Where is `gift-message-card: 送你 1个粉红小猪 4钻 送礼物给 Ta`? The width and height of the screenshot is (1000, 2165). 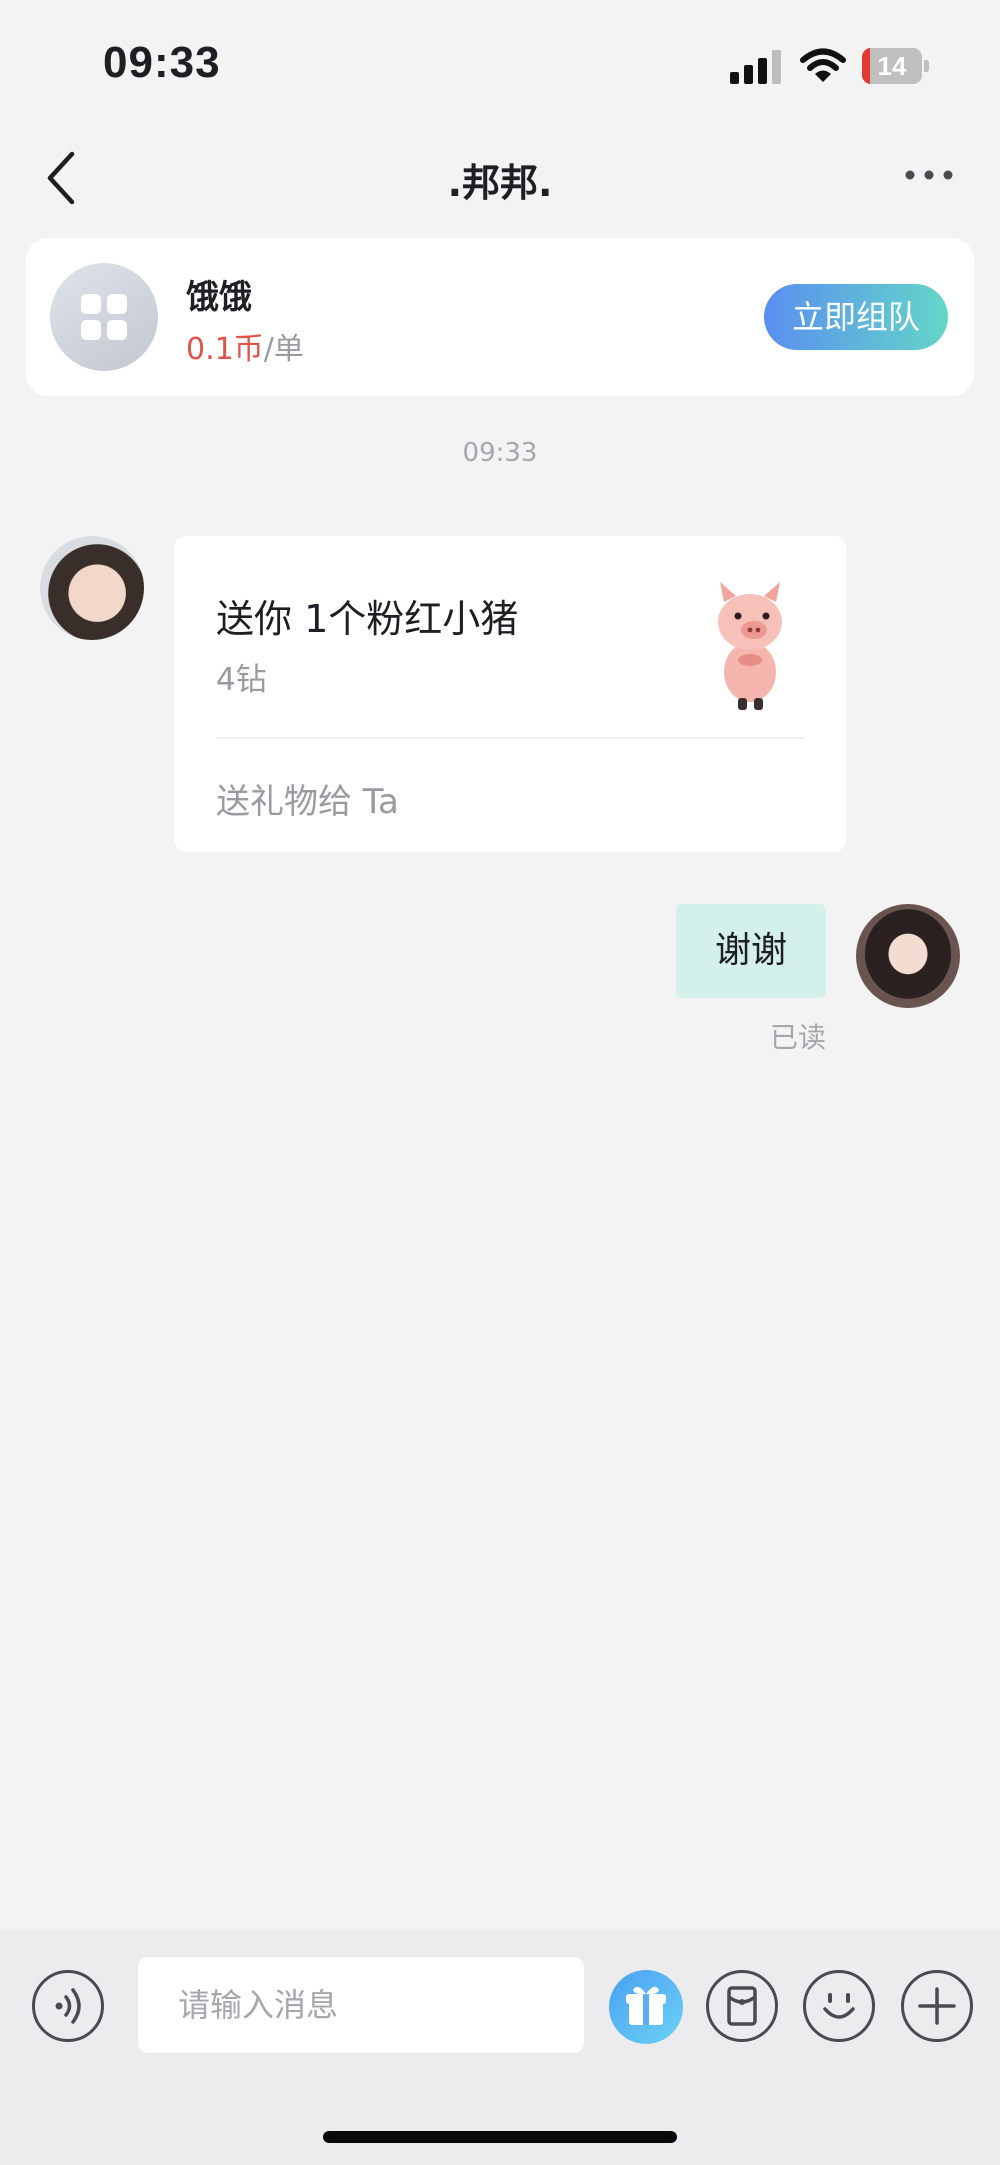 gift-message-card: 送你 1个粉红小猪 4钻 送礼物给 Ta is located at coordinates (510, 694).